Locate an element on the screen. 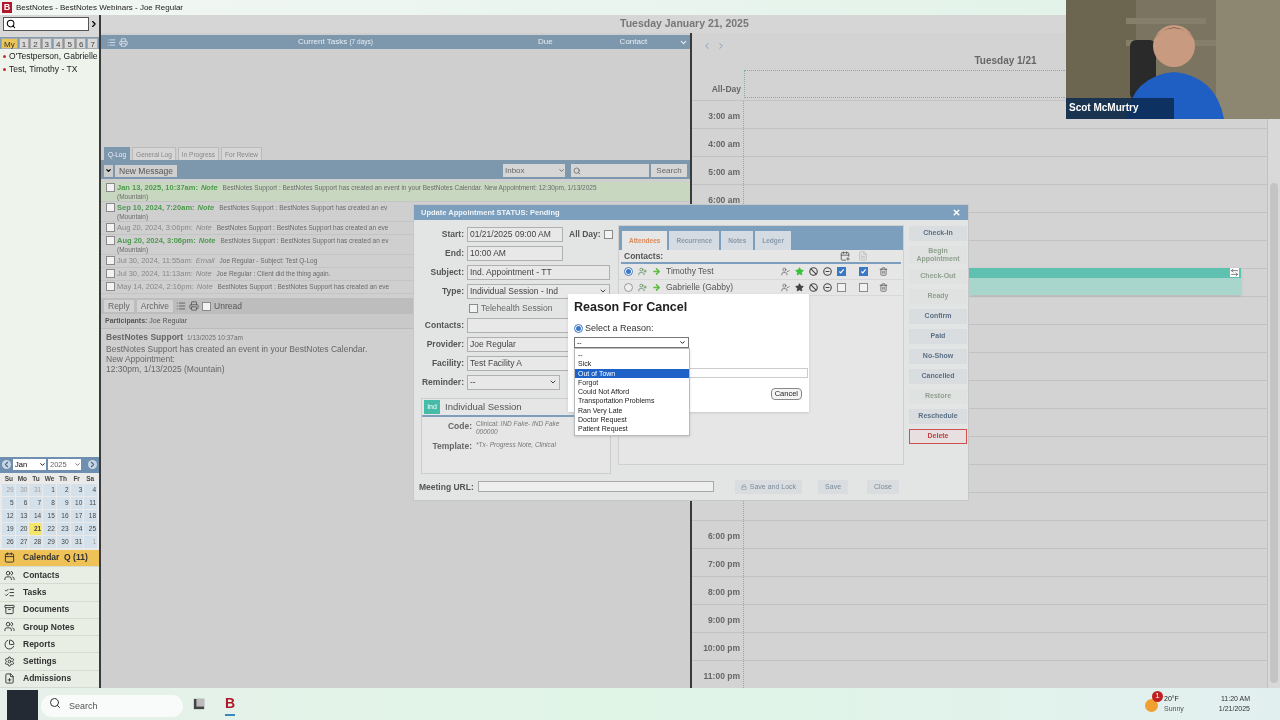  patient-list-tab: 7 is located at coordinates (92, 43).